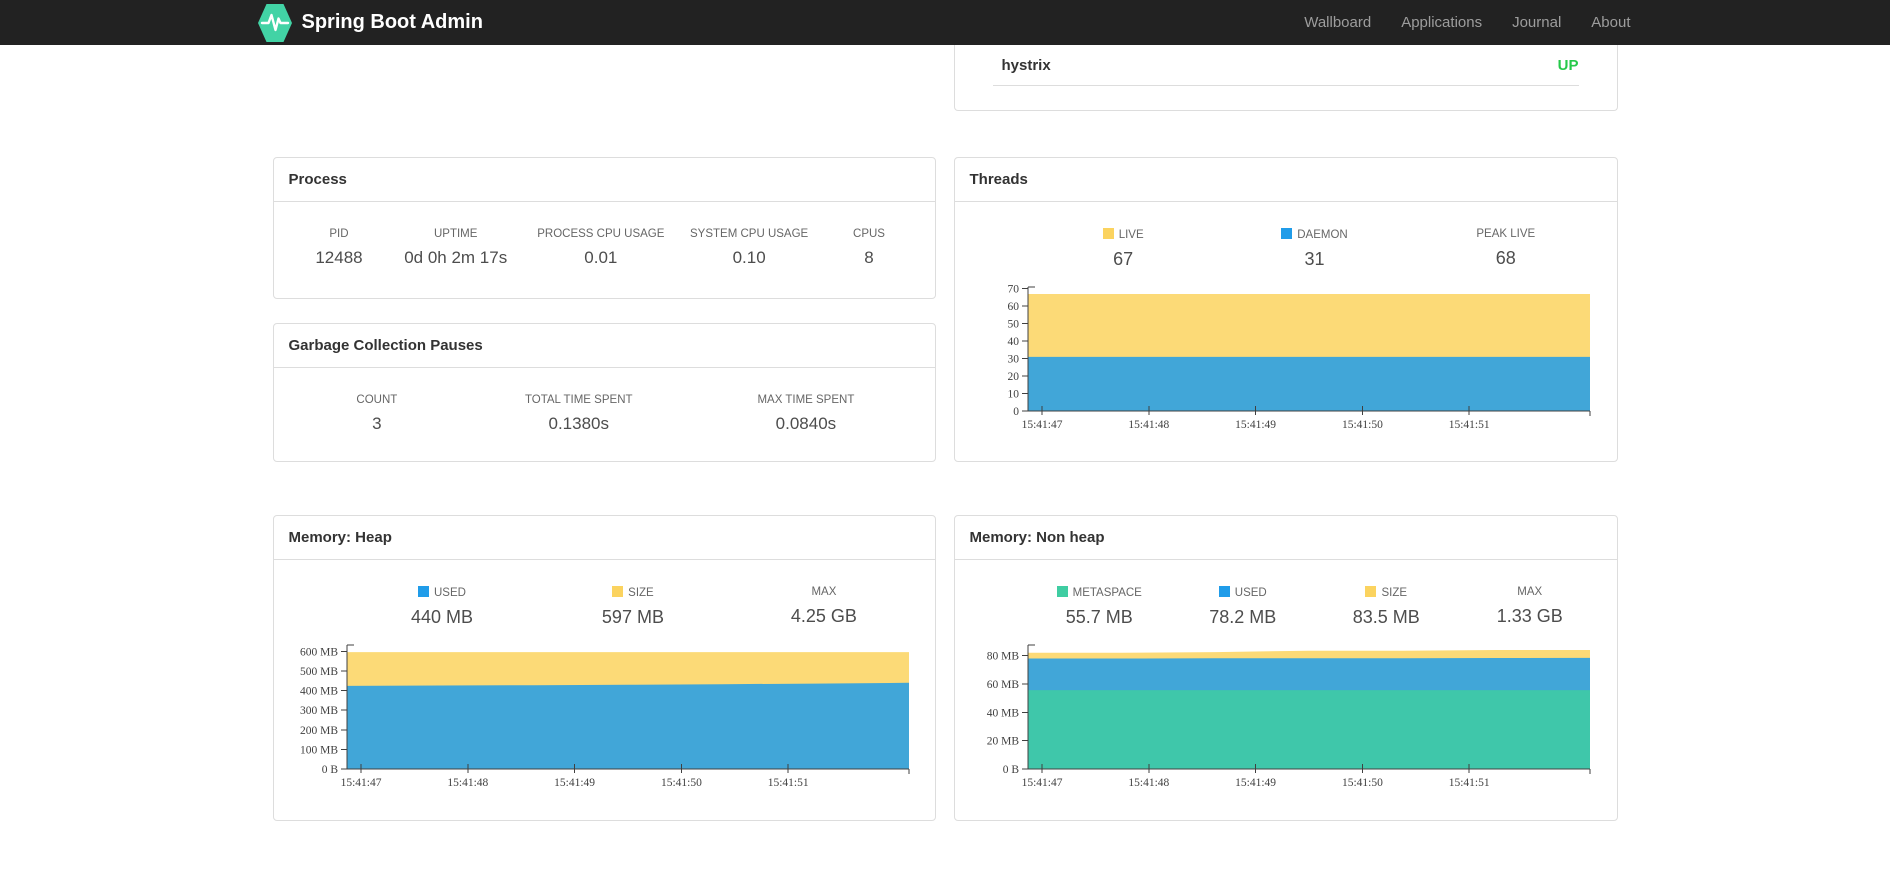 Image resolution: width=1890 pixels, height=892 pixels. I want to click on metric-pid: PID 12488, so click(339, 248).